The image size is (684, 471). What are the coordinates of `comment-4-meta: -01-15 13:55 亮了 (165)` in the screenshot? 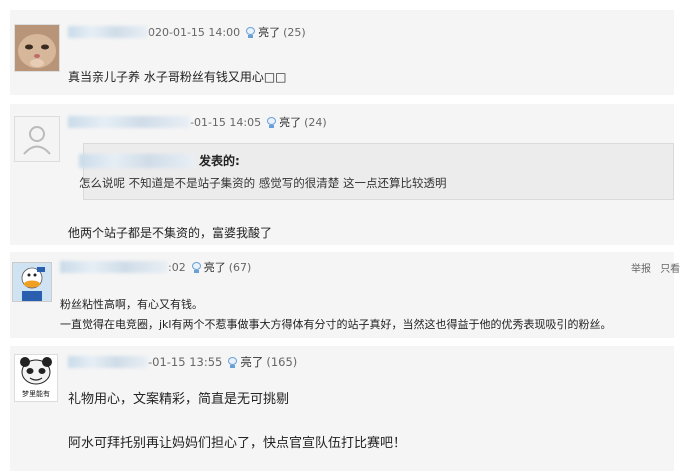 It's located at (182, 362).